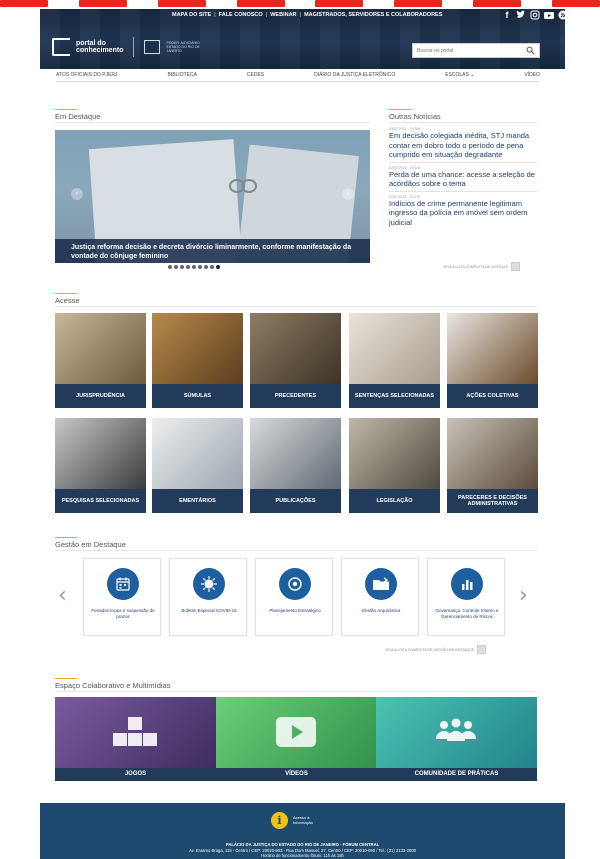 The width and height of the screenshot is (600, 859). I want to click on media-tile-jogos: JOGOS, so click(135, 739).